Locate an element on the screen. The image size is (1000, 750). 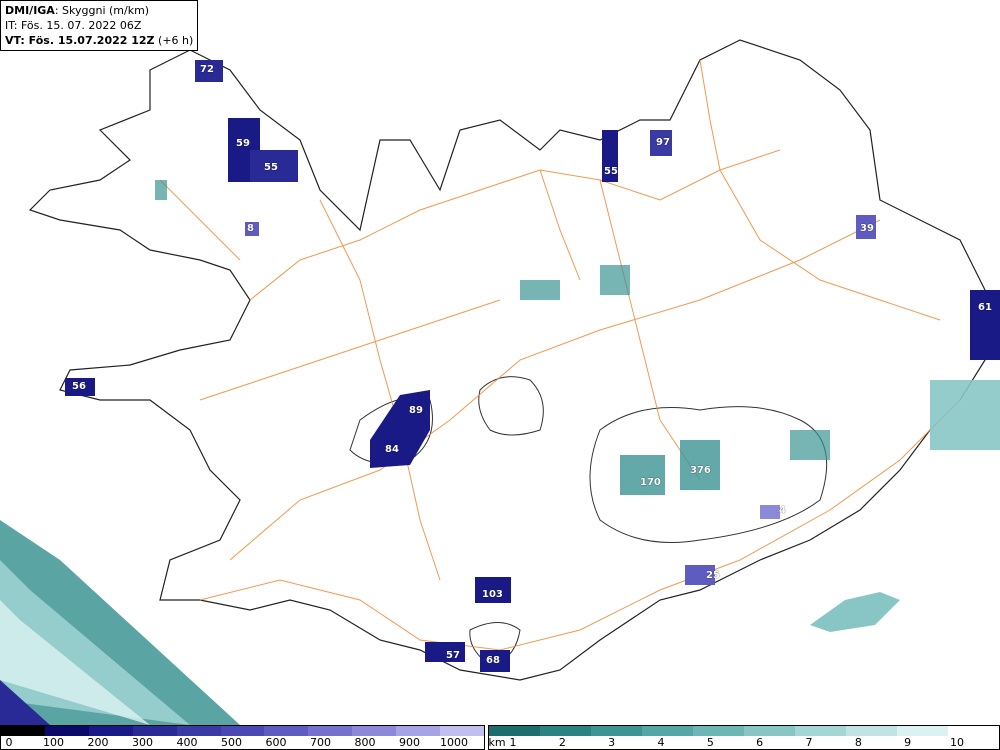
init-time: IT: Fös. 15. 07. 2022 06Z is located at coordinates (73, 25).